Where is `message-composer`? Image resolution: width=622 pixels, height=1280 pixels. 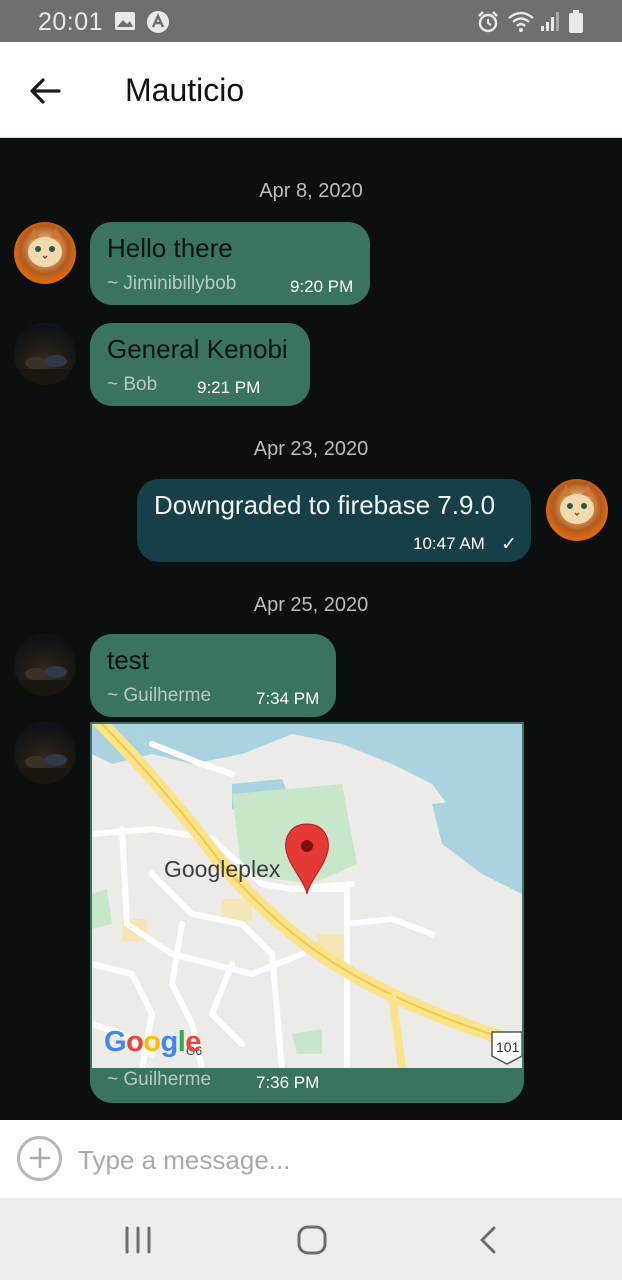
message-composer is located at coordinates (311, 1159).